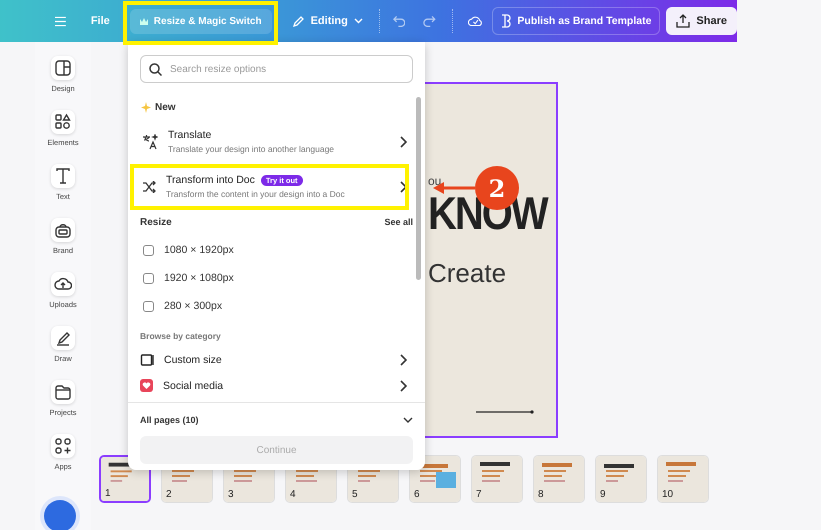 This screenshot has width=821, height=530. What do you see at coordinates (146, 385) in the screenshot?
I see `heart-icon` at bounding box center [146, 385].